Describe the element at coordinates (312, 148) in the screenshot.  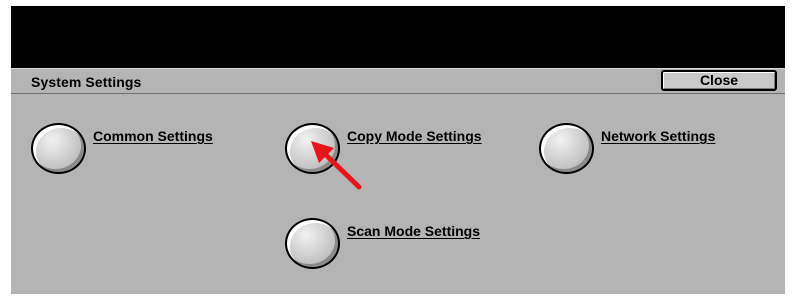
I see `copy-mode-settings-radio` at that location.